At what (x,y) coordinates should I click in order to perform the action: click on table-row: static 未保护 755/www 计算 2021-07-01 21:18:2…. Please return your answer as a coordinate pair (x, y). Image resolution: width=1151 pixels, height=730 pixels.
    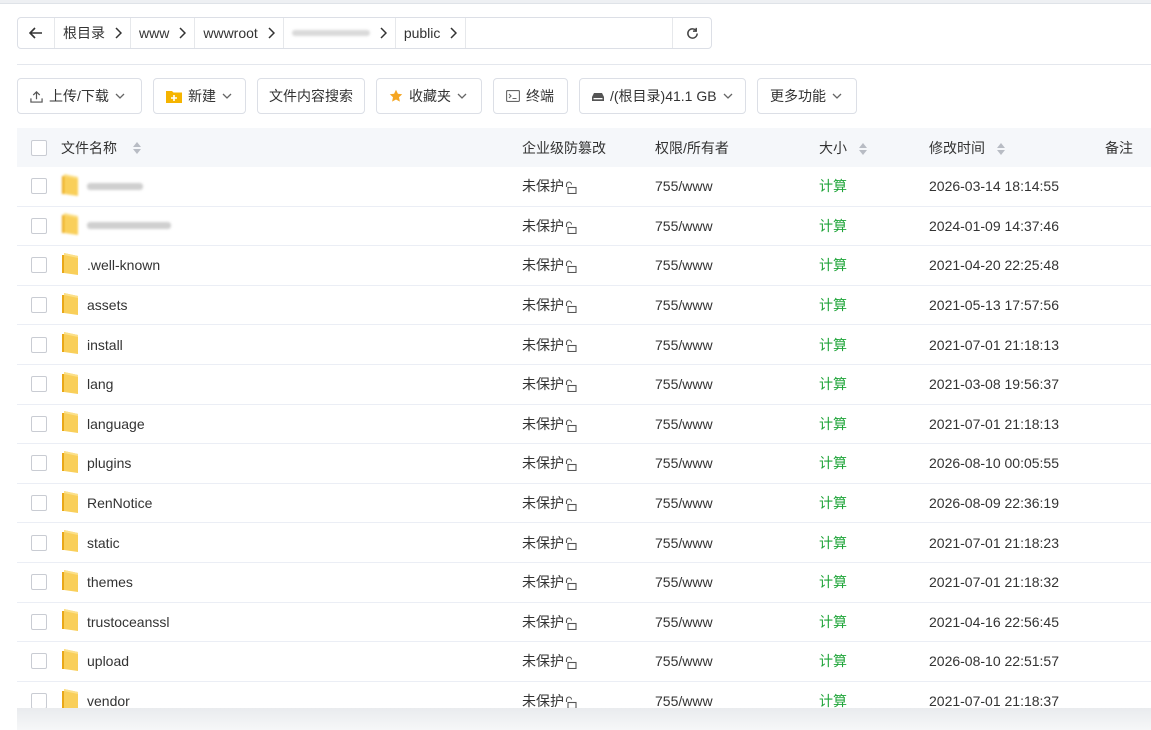
    Looking at the image, I should click on (584, 543).